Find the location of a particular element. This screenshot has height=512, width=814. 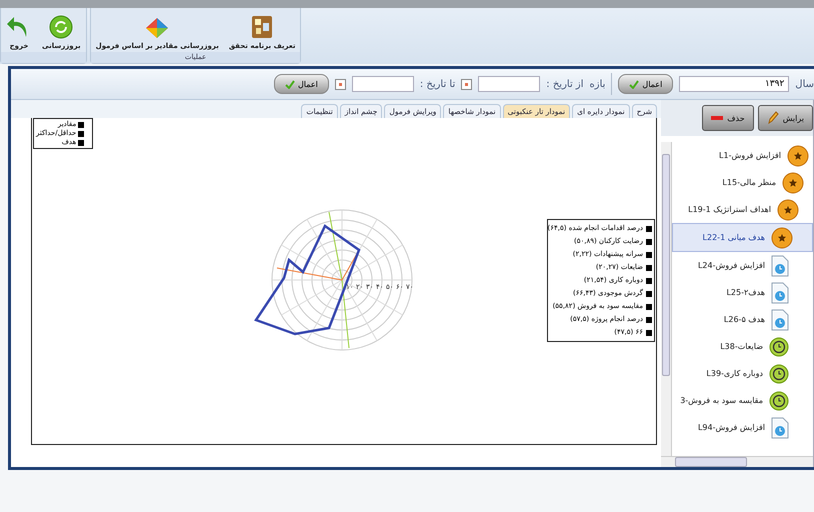

tree-item: دوباره کاری-L39 is located at coordinates (742, 373).